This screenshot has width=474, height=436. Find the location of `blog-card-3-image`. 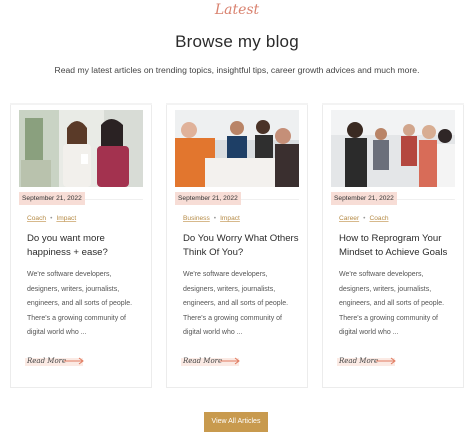

blog-card-3-image is located at coordinates (393, 148).